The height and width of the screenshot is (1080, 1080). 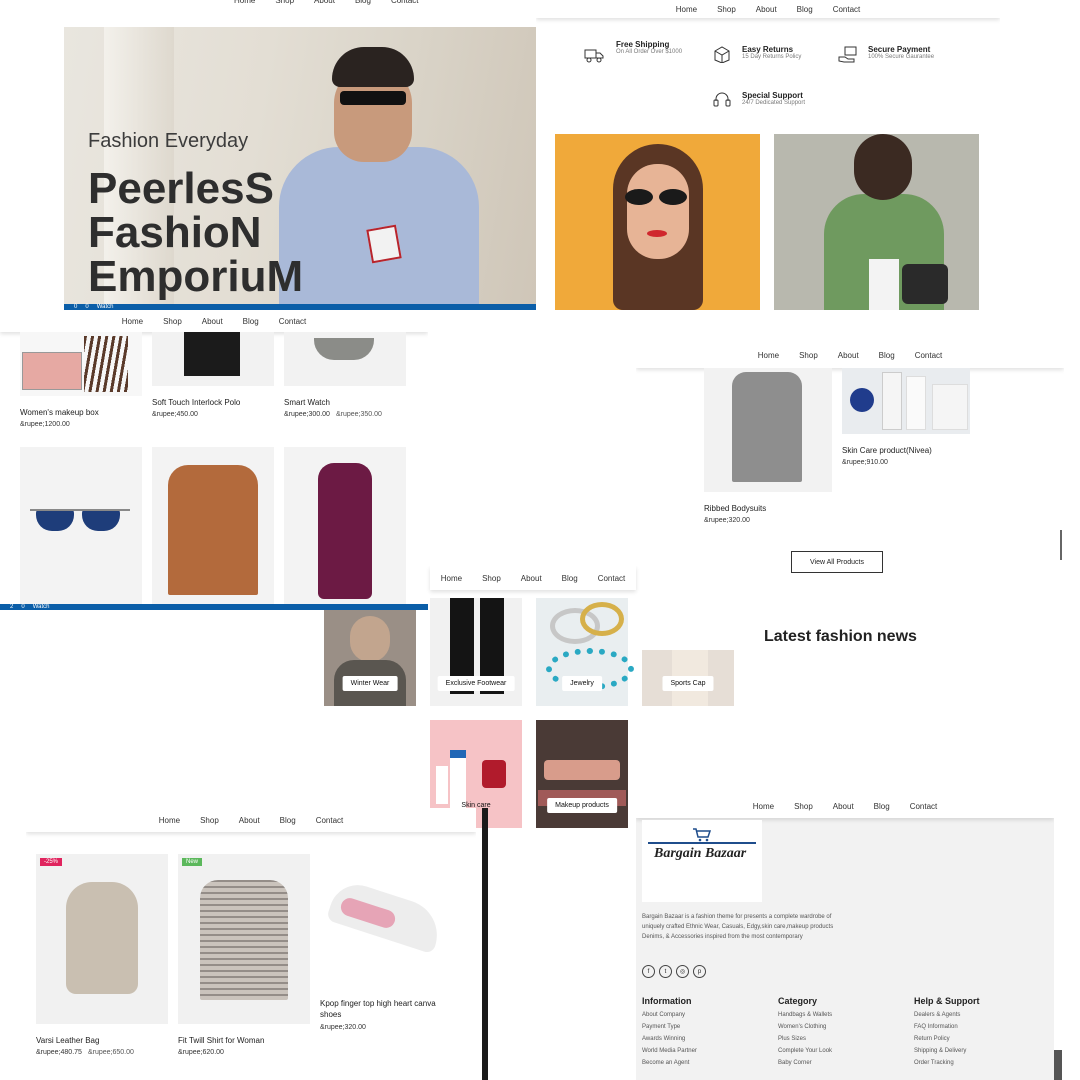 What do you see at coordinates (485, 944) in the screenshot?
I see `panel-divider` at bounding box center [485, 944].